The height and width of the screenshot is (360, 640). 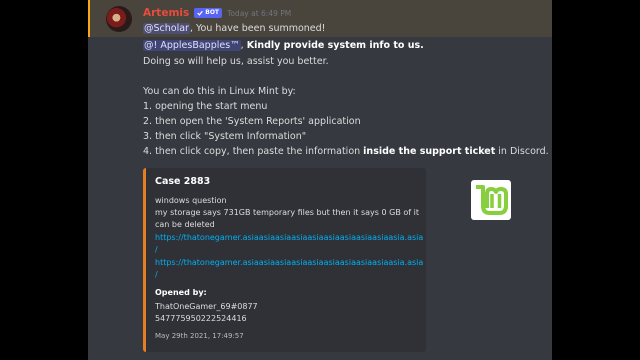 What do you see at coordinates (429, 151) in the screenshot?
I see `step-4-bold: inside the support ticket` at bounding box center [429, 151].